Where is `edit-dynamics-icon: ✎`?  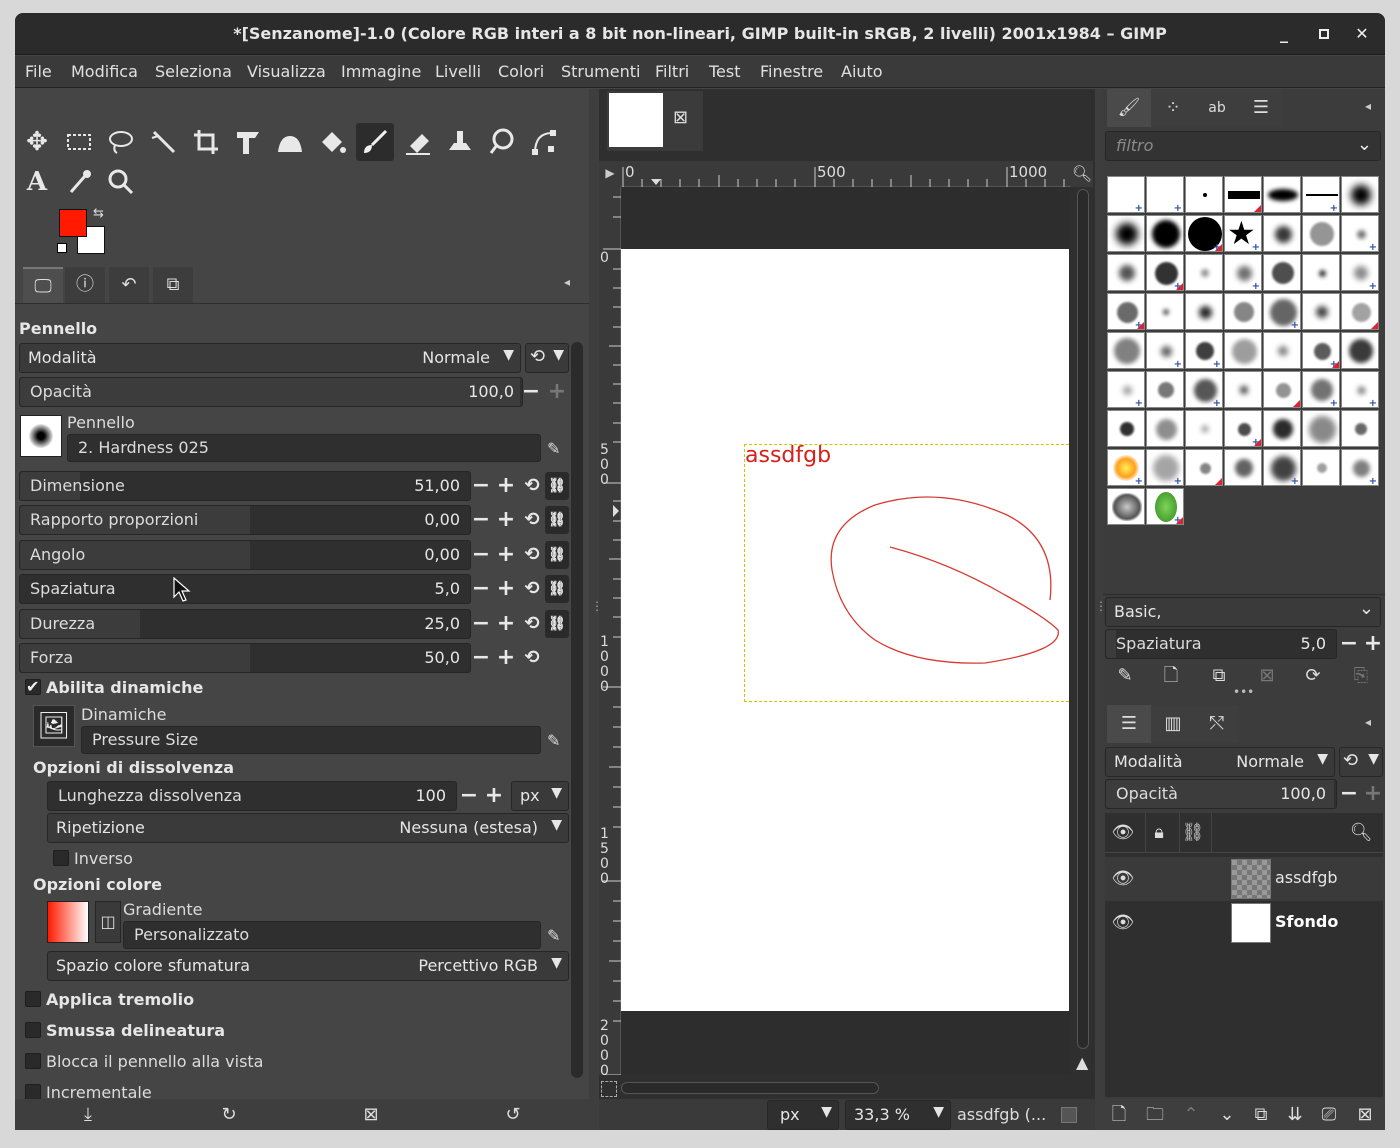 edit-dynamics-icon: ✎ is located at coordinates (558, 742).